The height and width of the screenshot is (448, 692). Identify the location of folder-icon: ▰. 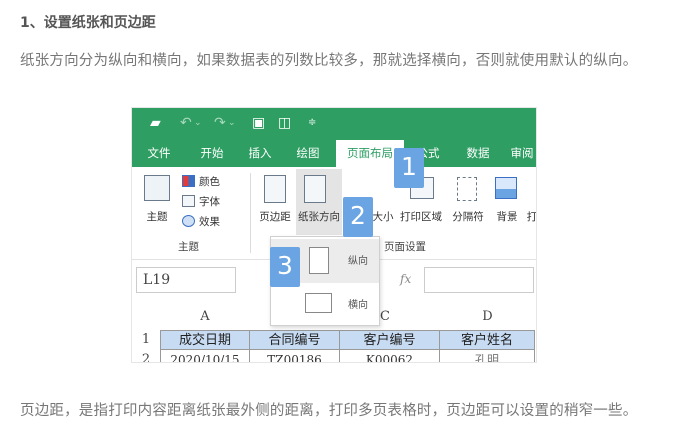
(155, 123).